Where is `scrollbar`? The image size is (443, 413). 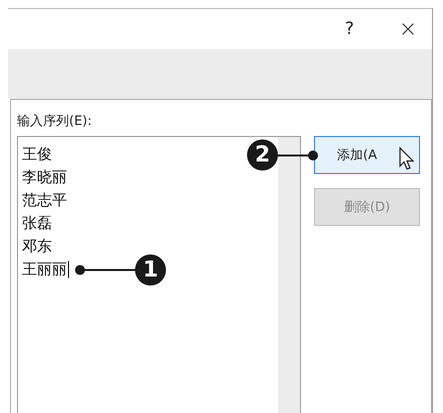
scrollbar is located at coordinates (289, 275).